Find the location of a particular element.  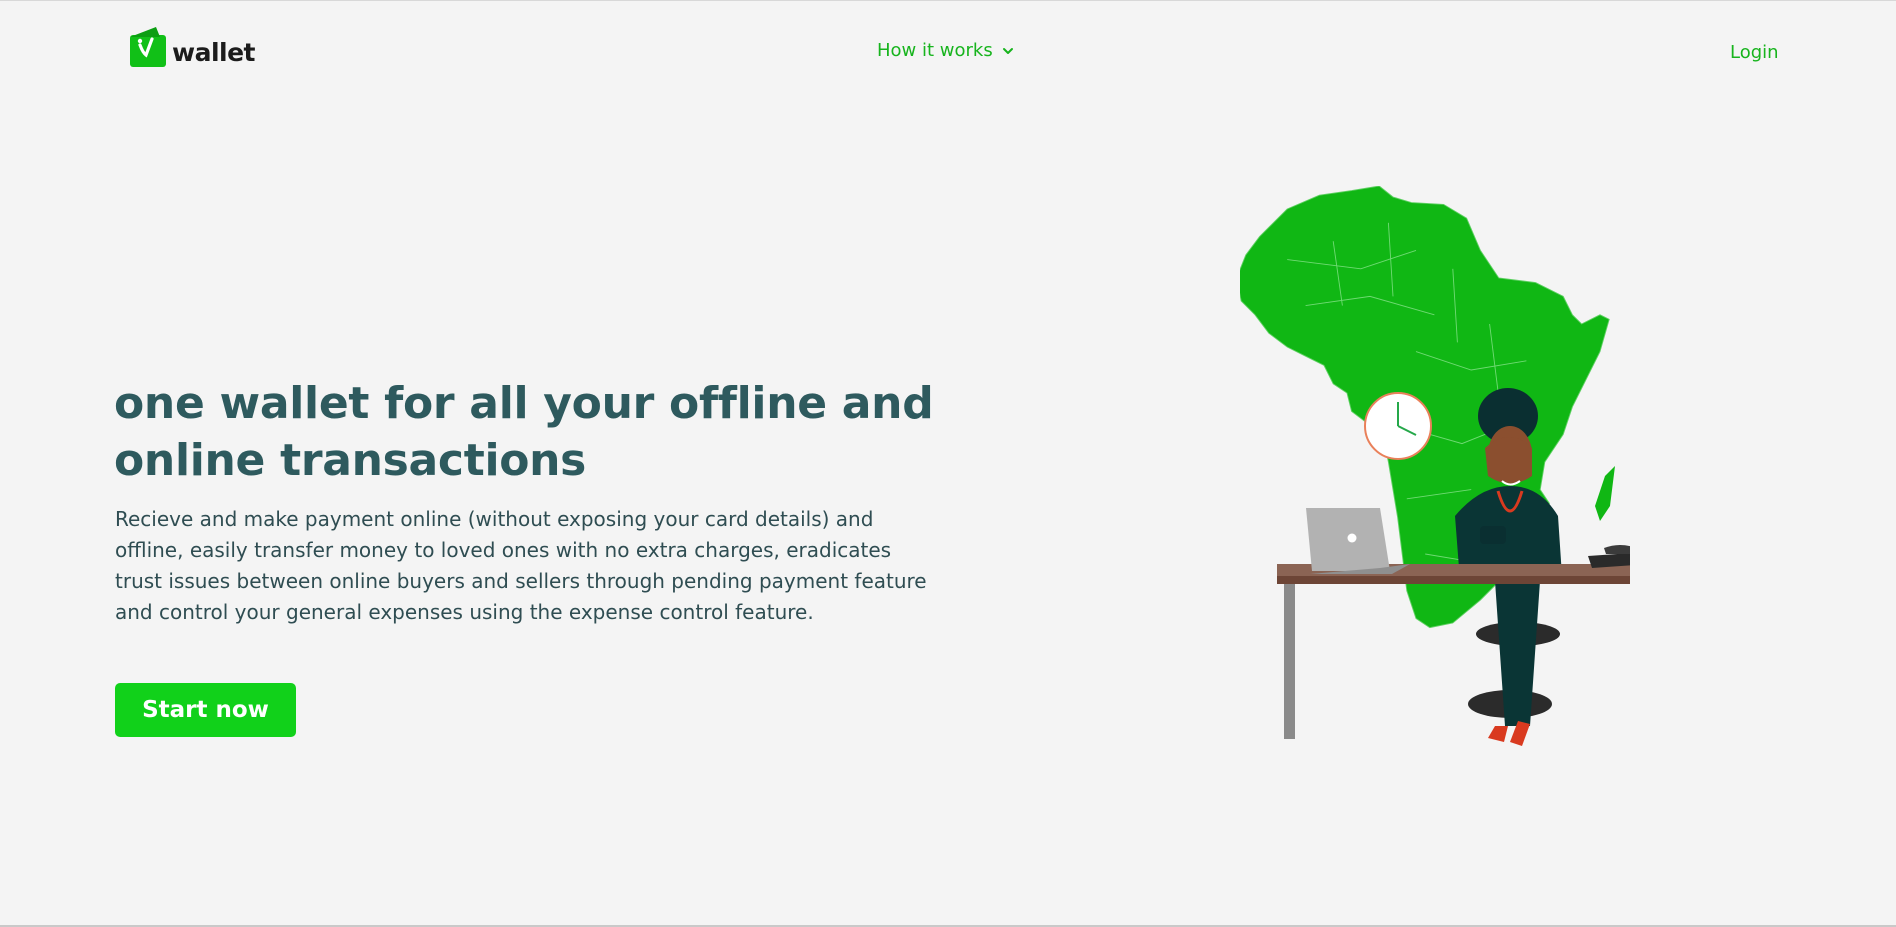

nav-how-it-works-label: How it works is located at coordinates (935, 50).